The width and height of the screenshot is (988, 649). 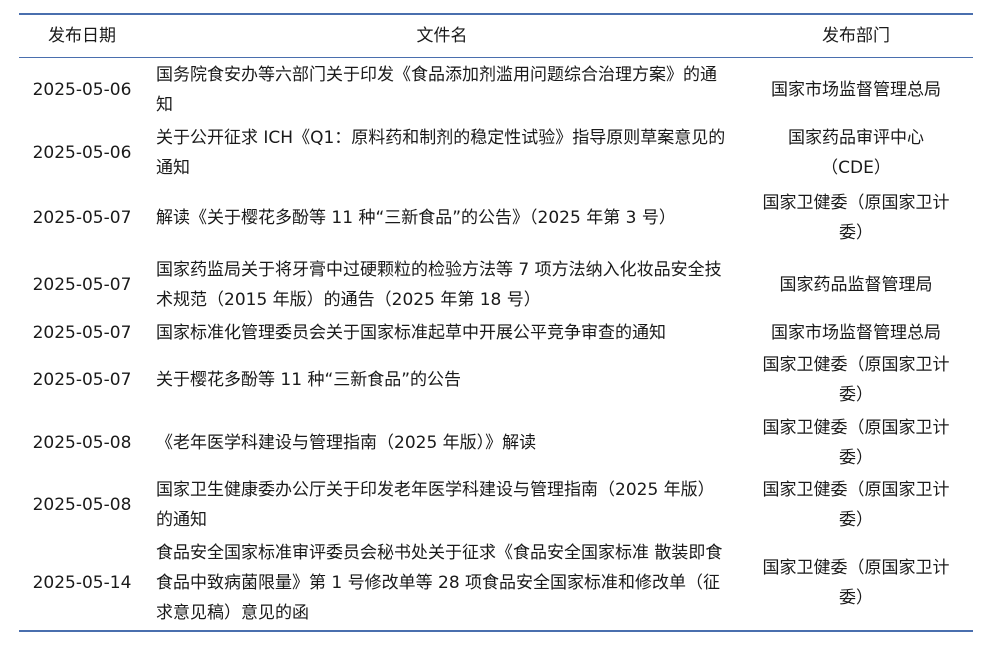 I want to click on cell-name: 国家标准化管理委员会关于国家标准起草中开展公平竞争审查的通知, so click(x=411, y=333).